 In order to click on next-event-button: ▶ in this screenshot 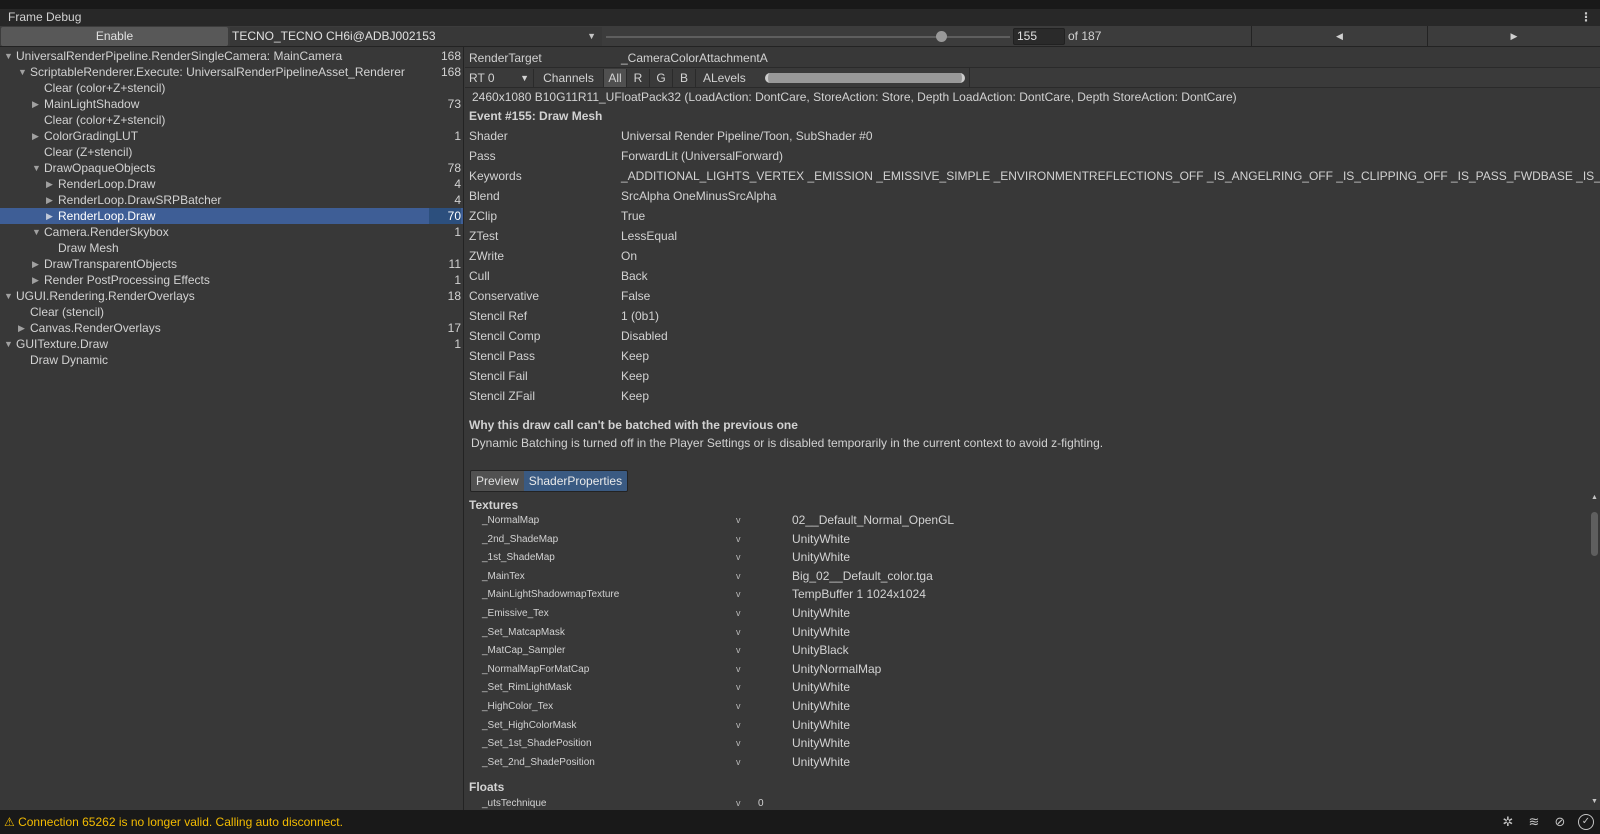, I will do `click(1513, 36)`.